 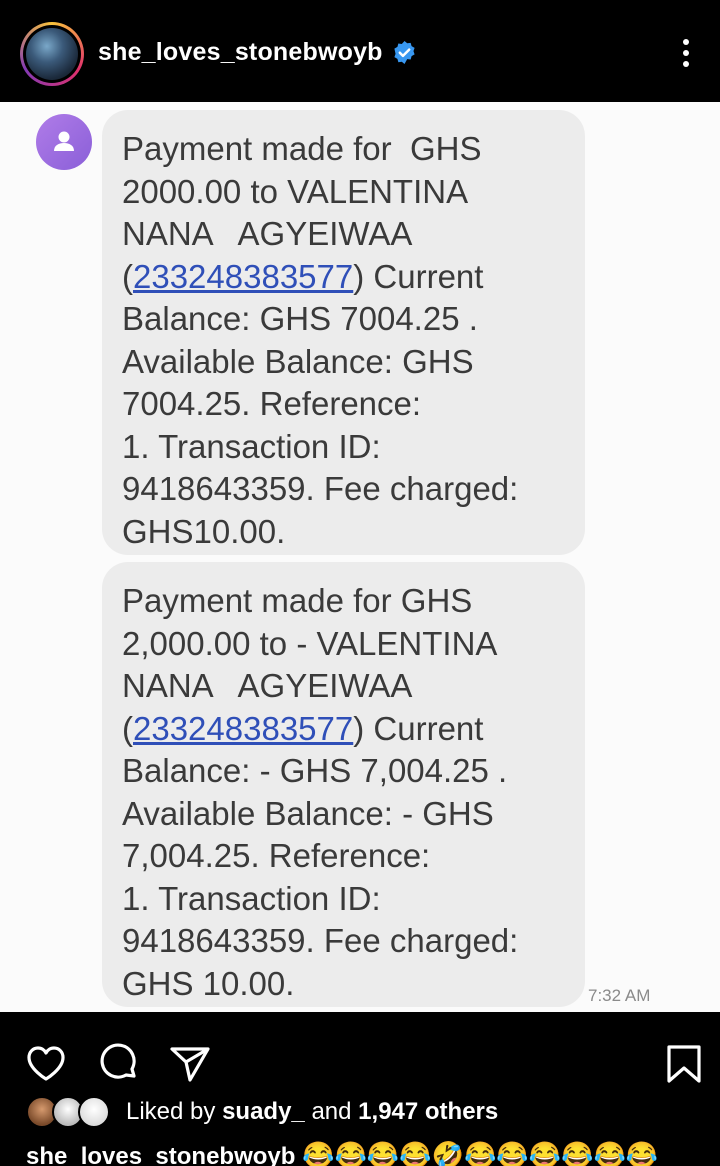 I want to click on share-icon, so click(x=190, y=1064).